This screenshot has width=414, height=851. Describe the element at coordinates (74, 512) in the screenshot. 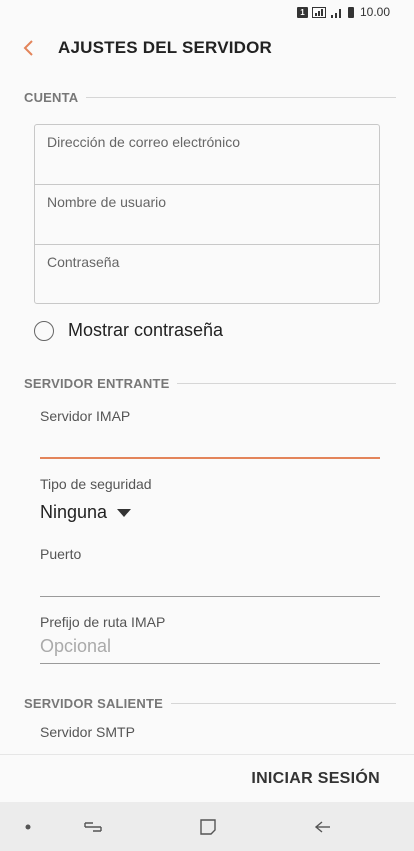

I see `security-type-value: Ninguna` at that location.